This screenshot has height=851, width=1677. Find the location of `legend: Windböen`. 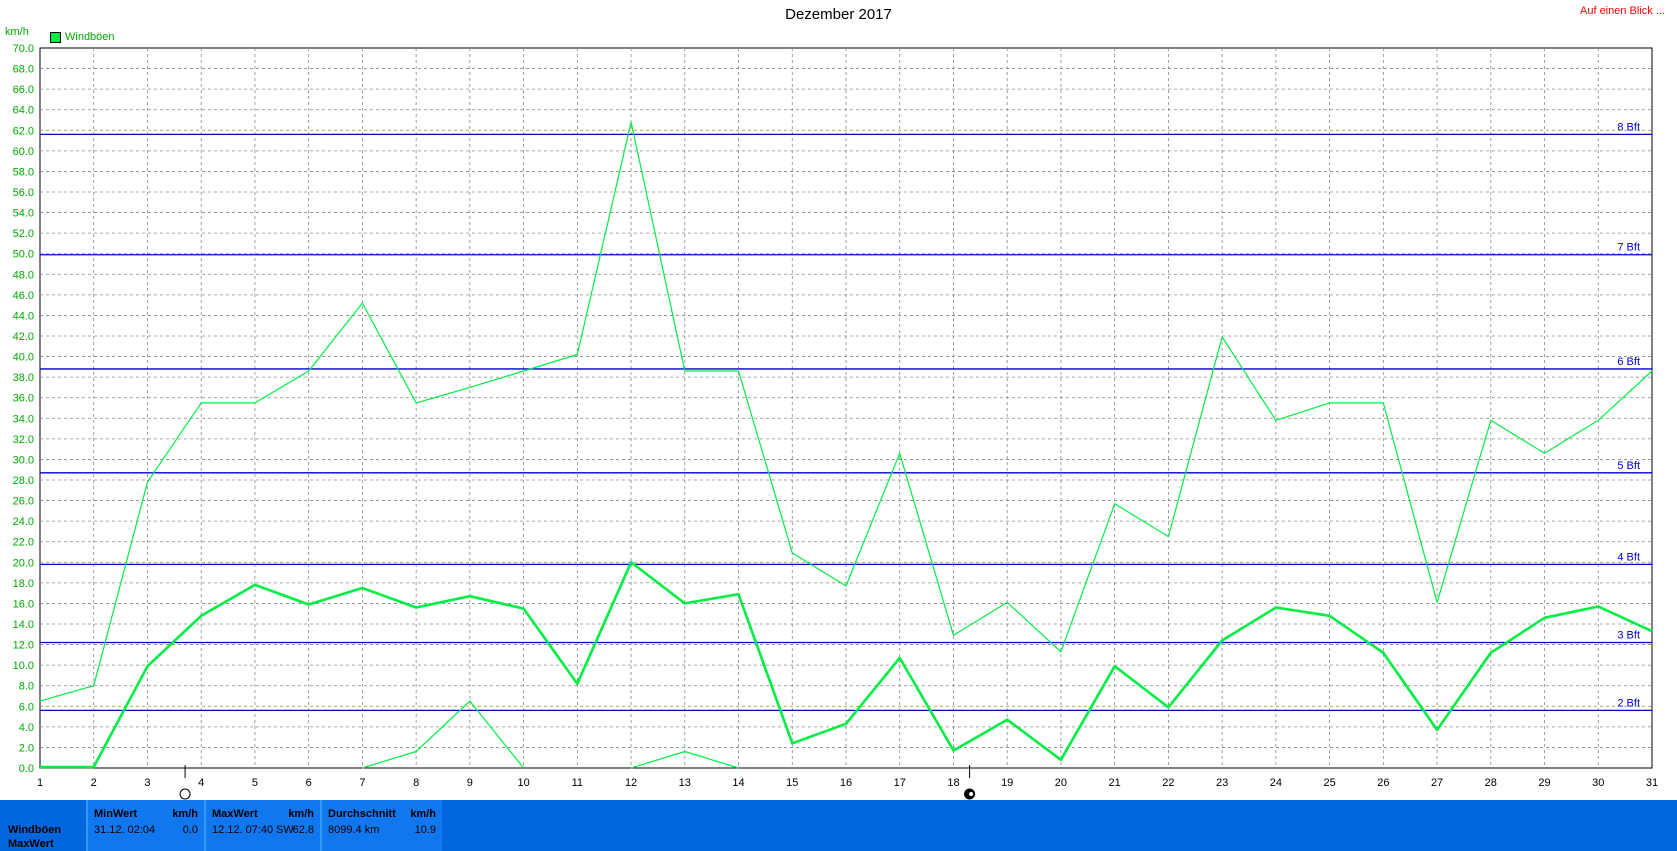

legend: Windböen is located at coordinates (82, 37).